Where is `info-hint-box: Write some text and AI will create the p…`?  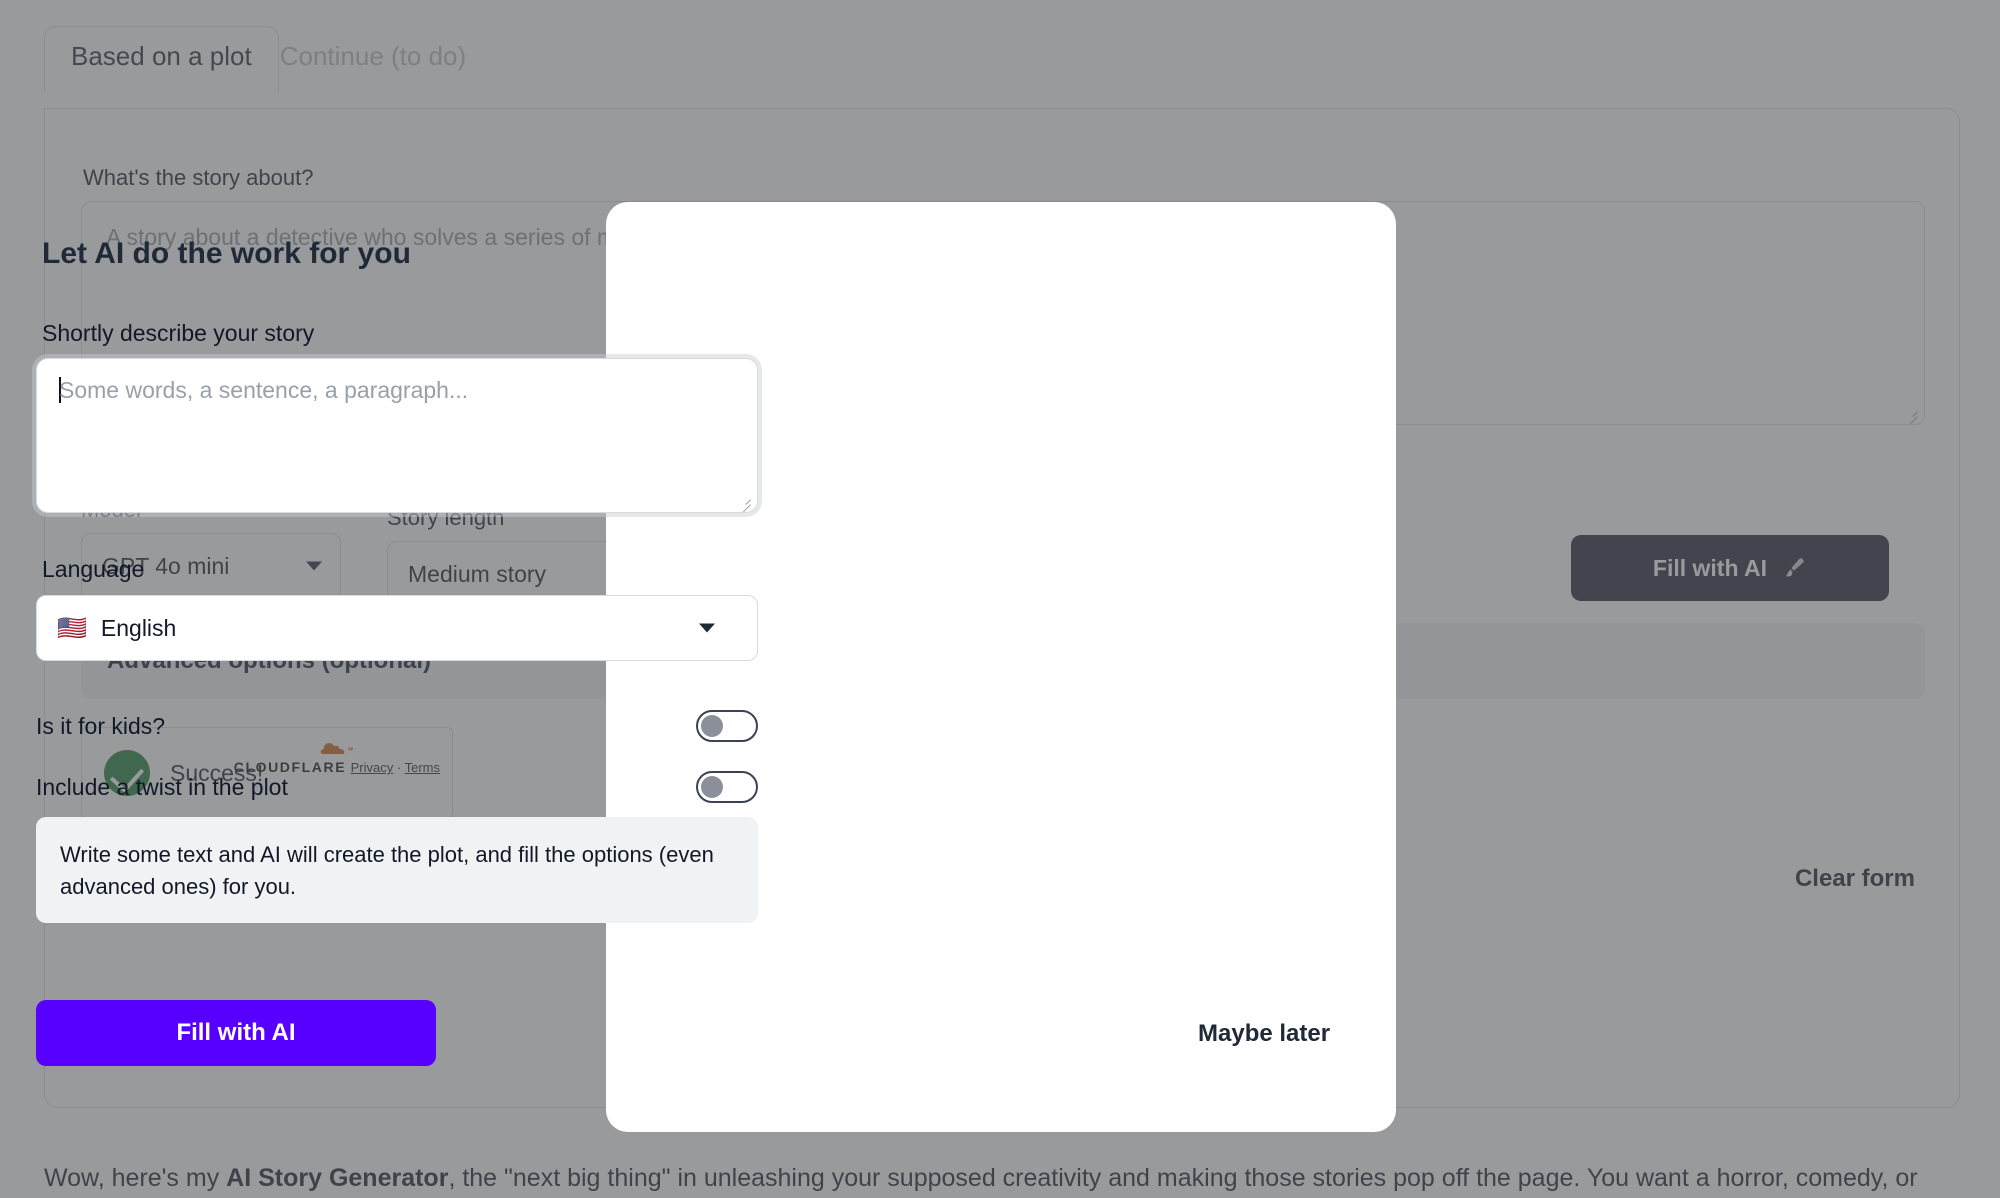 info-hint-box: Write some text and AI will create the p… is located at coordinates (397, 870).